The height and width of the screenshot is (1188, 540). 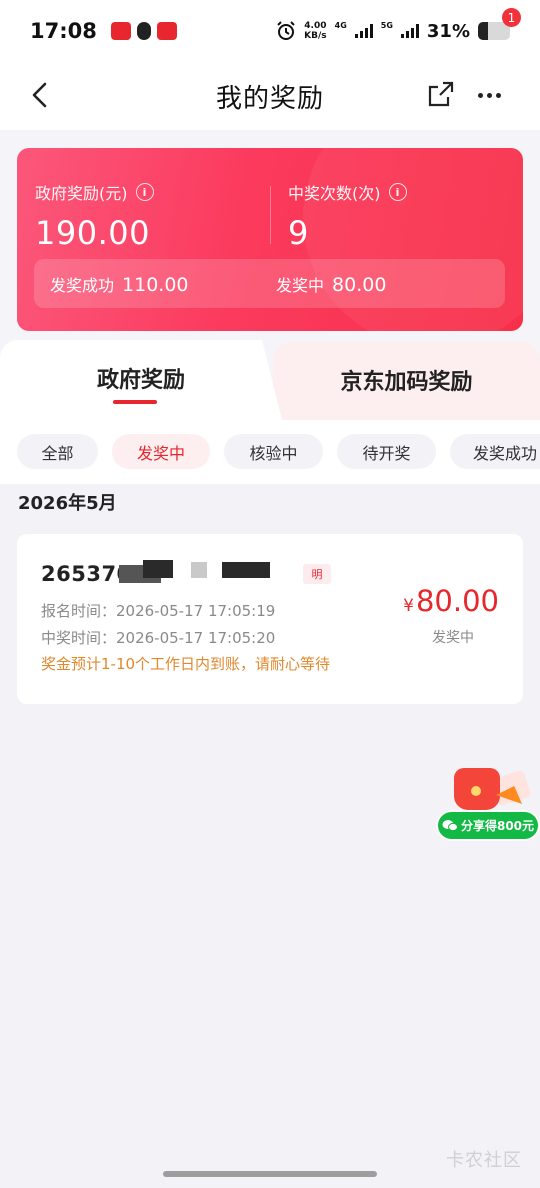 I want to click on share-button: 分享得800元, so click(x=488, y=825).